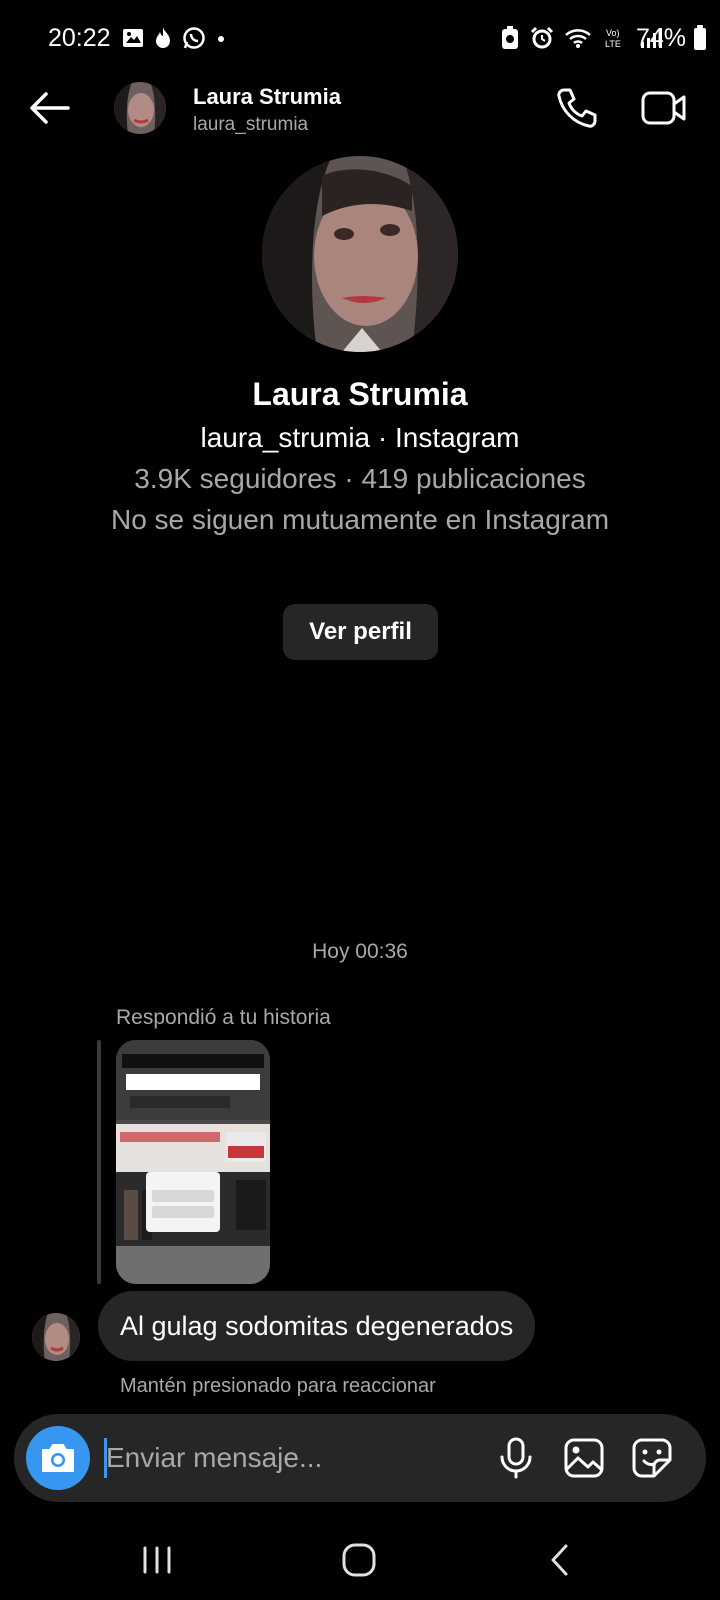 This screenshot has width=720, height=1600. I want to click on gallery-button, so click(584, 1458).